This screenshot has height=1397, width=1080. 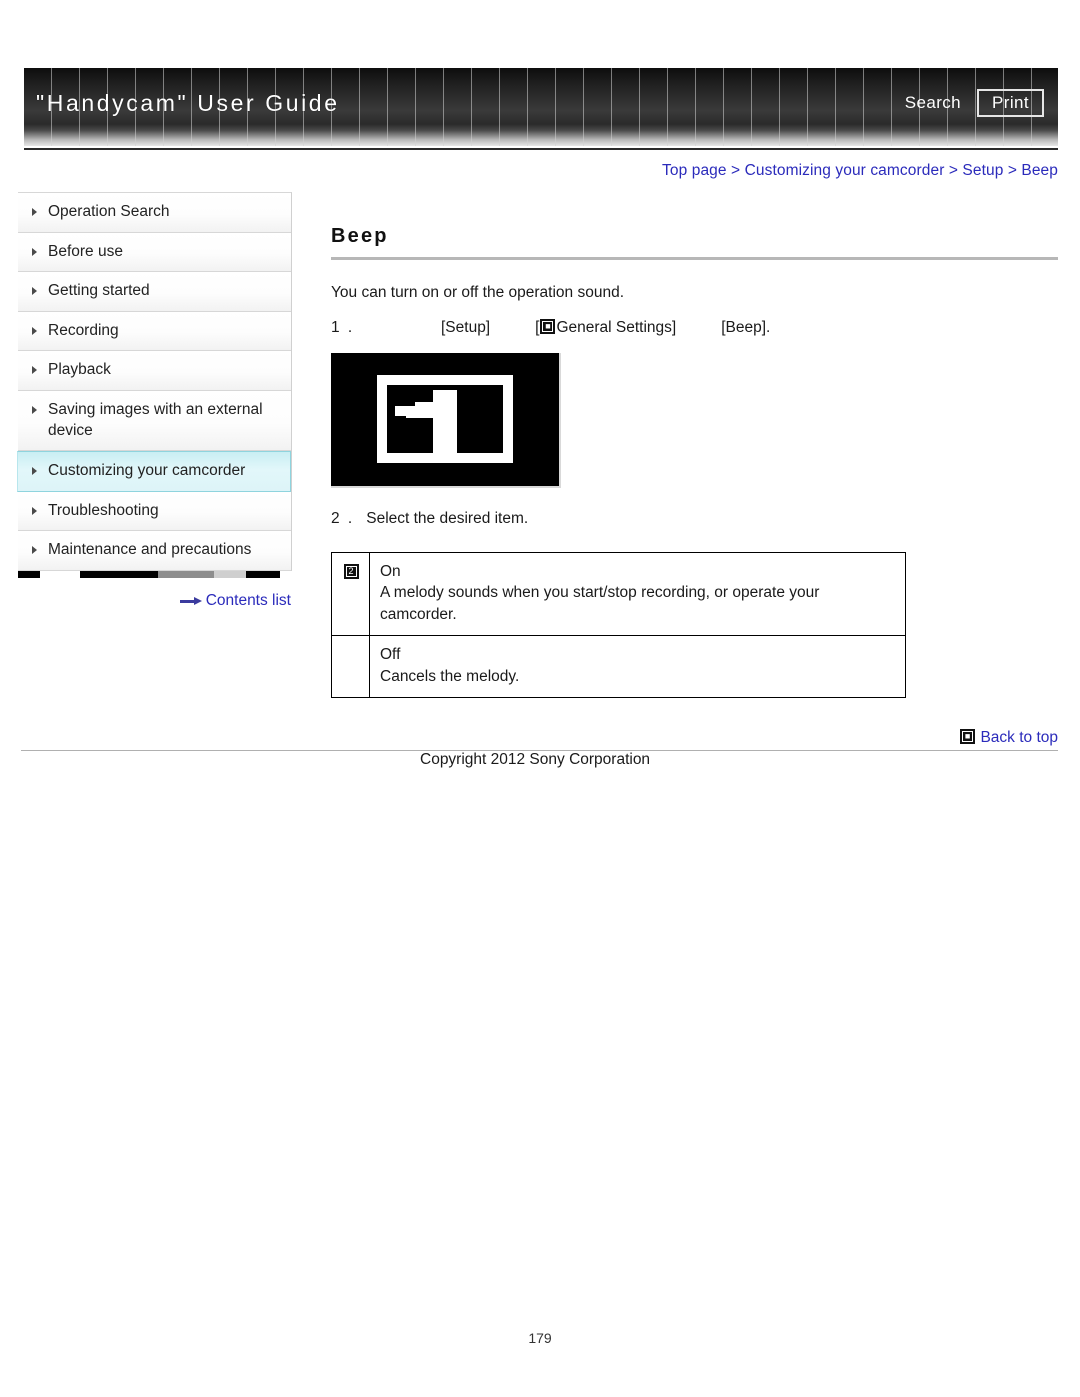 What do you see at coordinates (694, 328) in the screenshot?
I see `step-1: 1 . [Setup] [■ General Settings] [Beep].` at bounding box center [694, 328].